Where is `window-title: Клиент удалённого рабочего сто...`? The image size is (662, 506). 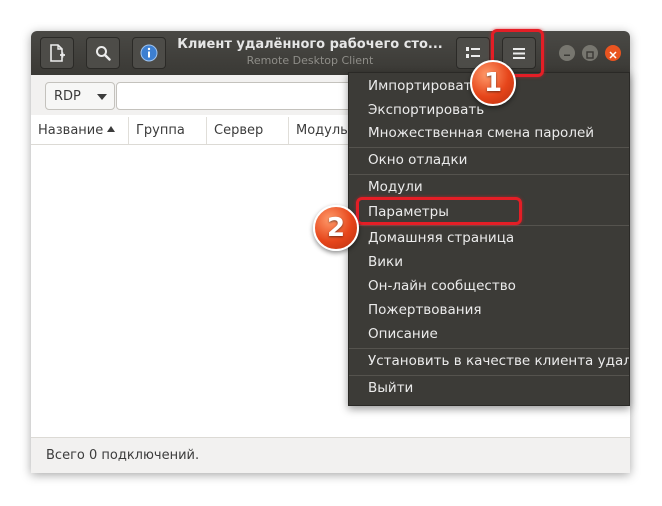 window-title: Клиент удалённого рабочего сто... is located at coordinates (310, 44).